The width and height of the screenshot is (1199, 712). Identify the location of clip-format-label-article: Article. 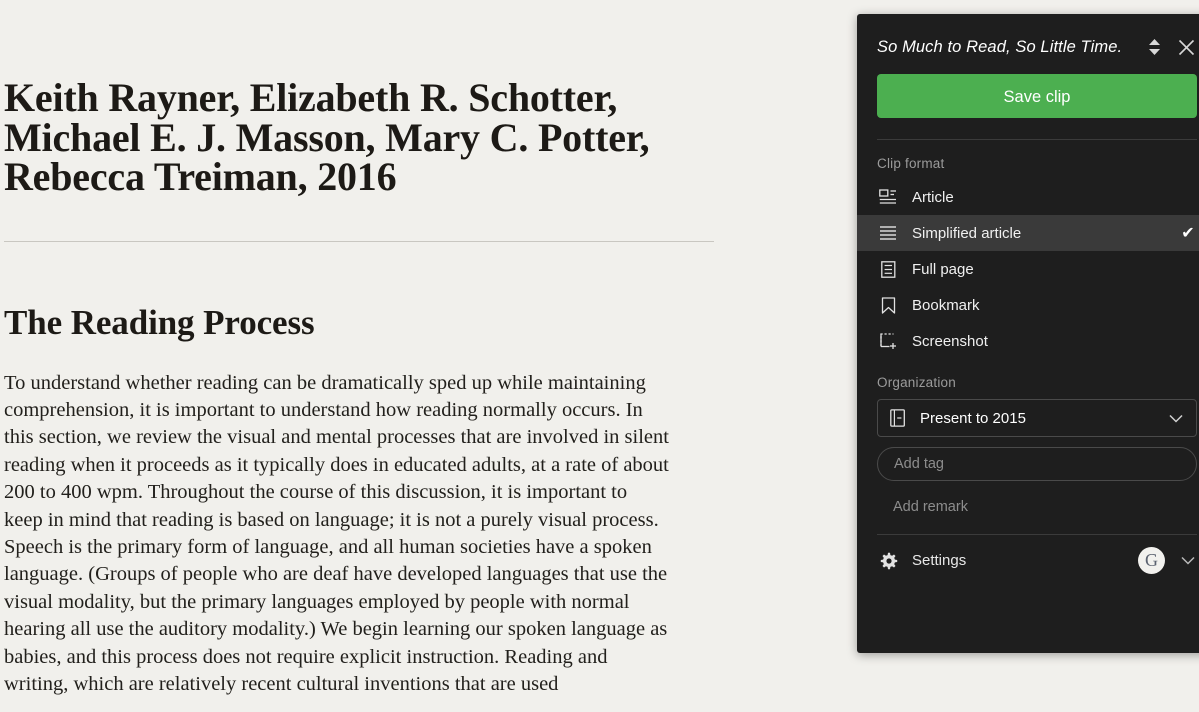
(933, 197).